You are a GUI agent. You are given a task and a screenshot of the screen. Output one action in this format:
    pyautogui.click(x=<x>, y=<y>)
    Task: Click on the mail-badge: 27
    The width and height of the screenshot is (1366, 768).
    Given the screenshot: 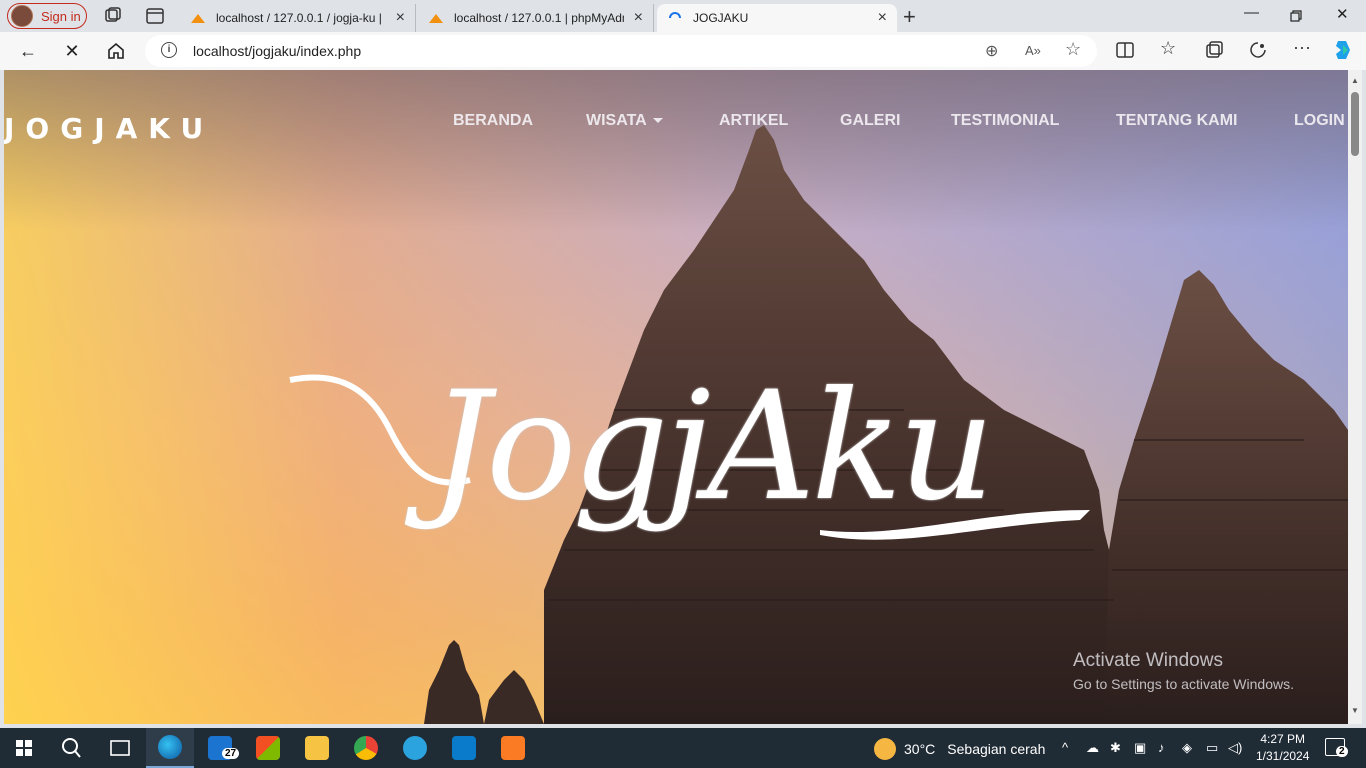 What is the action you would take?
    pyautogui.click(x=231, y=753)
    